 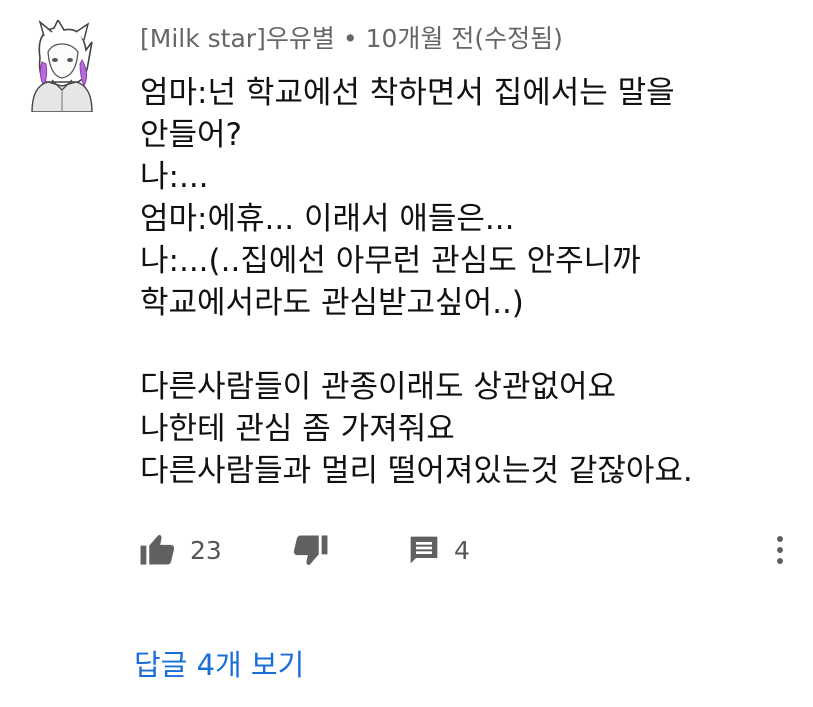 I want to click on more-vertical-icon, so click(x=780, y=550).